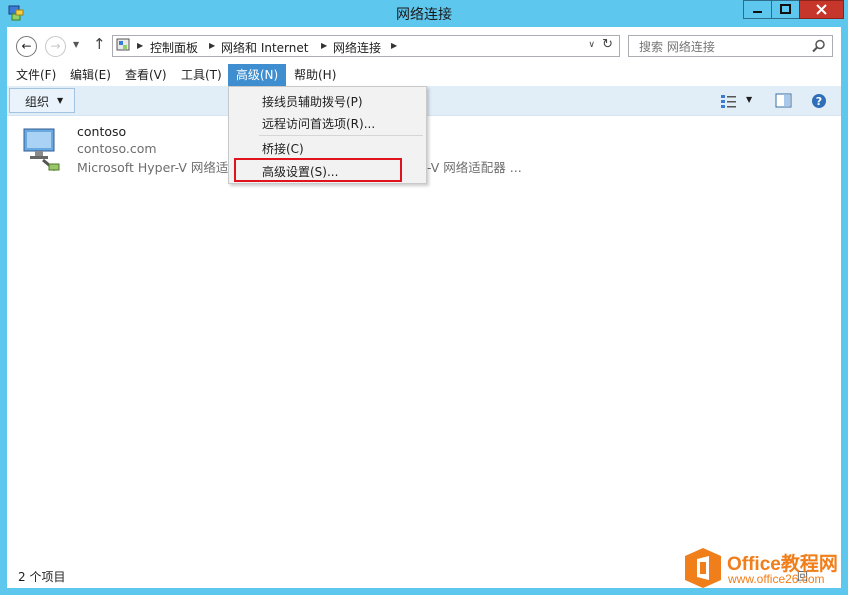  I want to click on title-bar: 网络连接, so click(424, 13).